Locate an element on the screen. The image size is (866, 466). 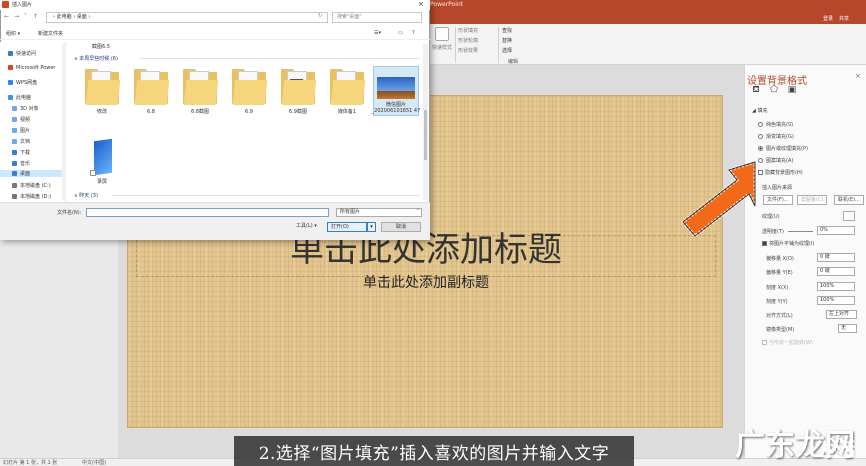
forward-arrow-icon: → is located at coordinates (16, 16).